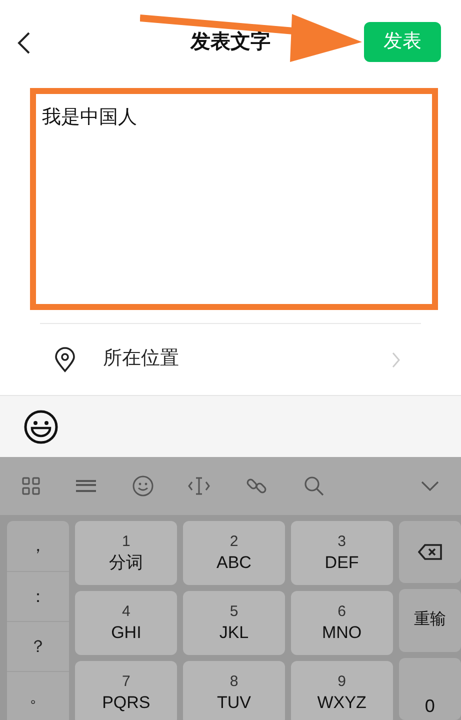  What do you see at coordinates (199, 486) in the screenshot?
I see `text-cursor-icon` at bounding box center [199, 486].